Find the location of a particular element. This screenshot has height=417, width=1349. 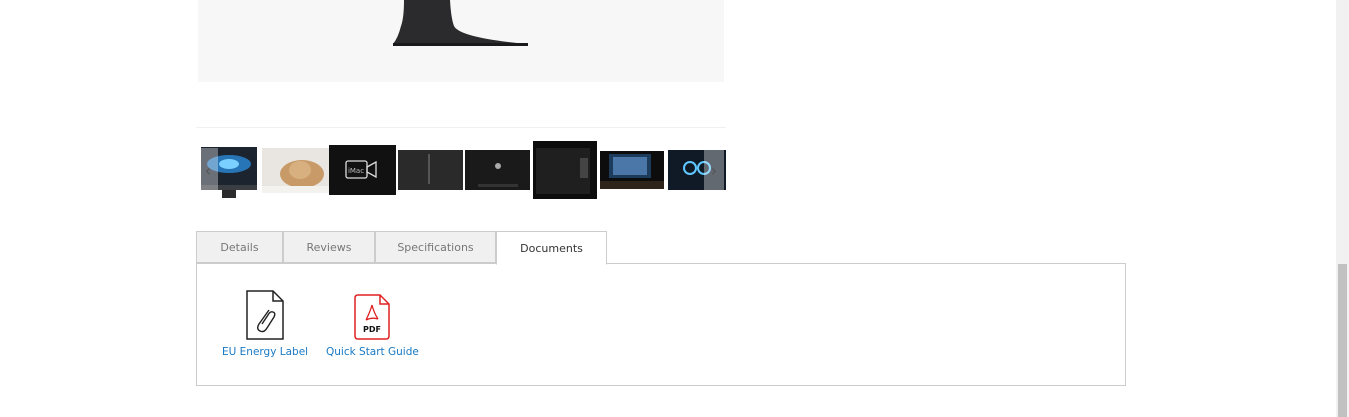

gallery-prev-arrow: ‹ is located at coordinates (208, 170).